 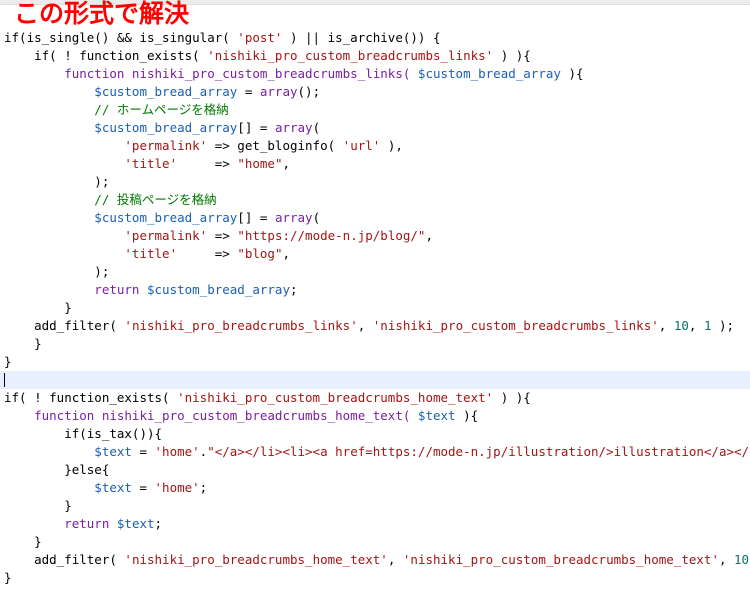 I want to click on code-text: (, so click(x=316, y=127).